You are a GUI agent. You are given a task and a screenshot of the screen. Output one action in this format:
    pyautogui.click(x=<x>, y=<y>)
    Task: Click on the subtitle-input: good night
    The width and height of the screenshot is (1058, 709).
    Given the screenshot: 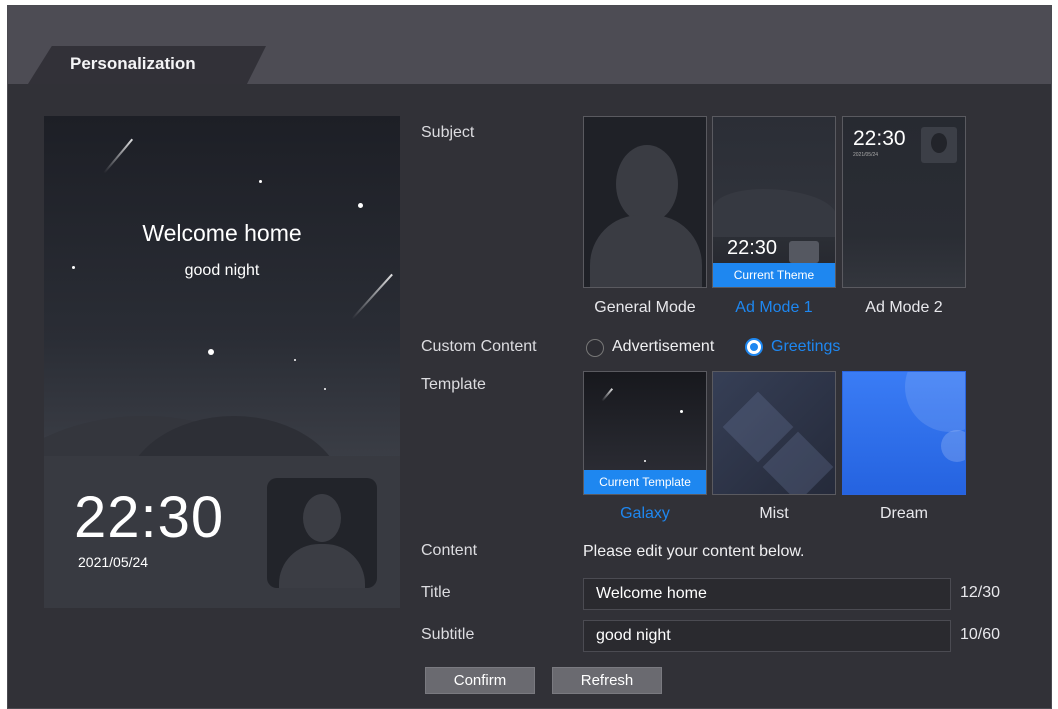 What is the action you would take?
    pyautogui.click(x=767, y=636)
    